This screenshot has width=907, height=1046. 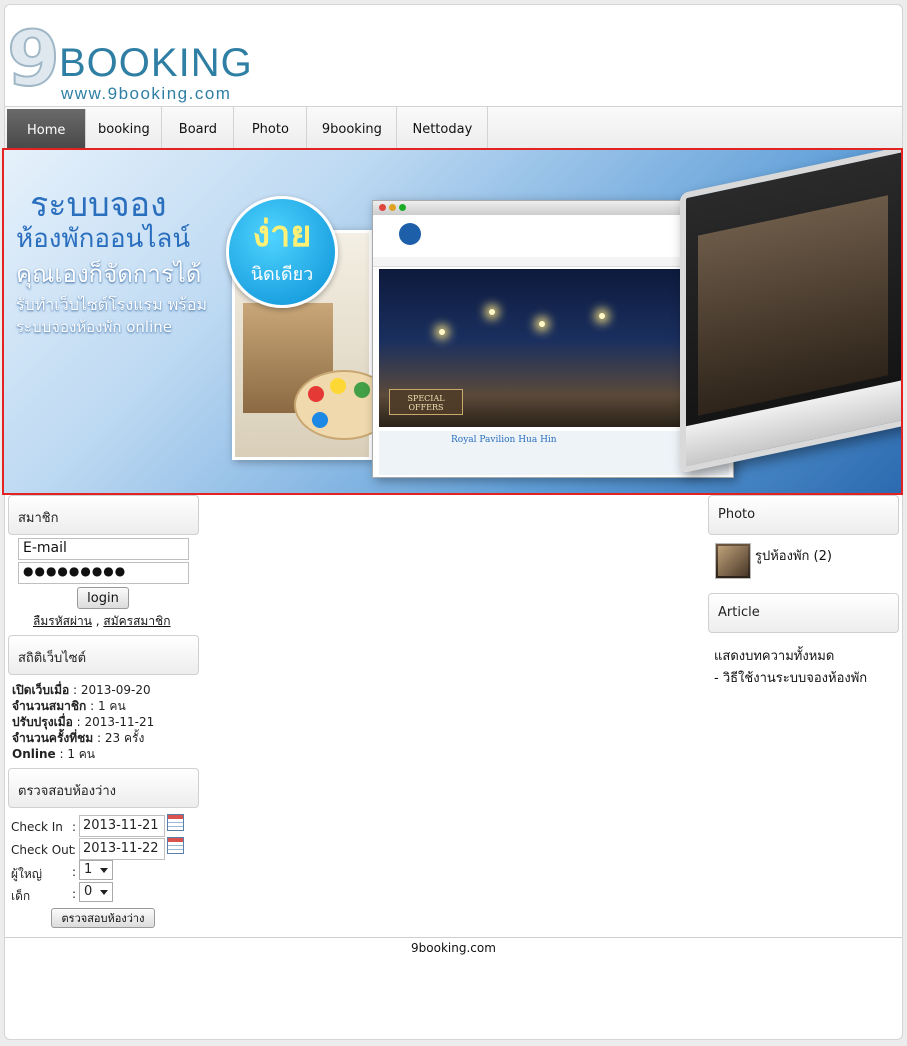 I want to click on stat-opened: เปิดเว็บเมื่อ : 2013-09-20, so click(x=81, y=690).